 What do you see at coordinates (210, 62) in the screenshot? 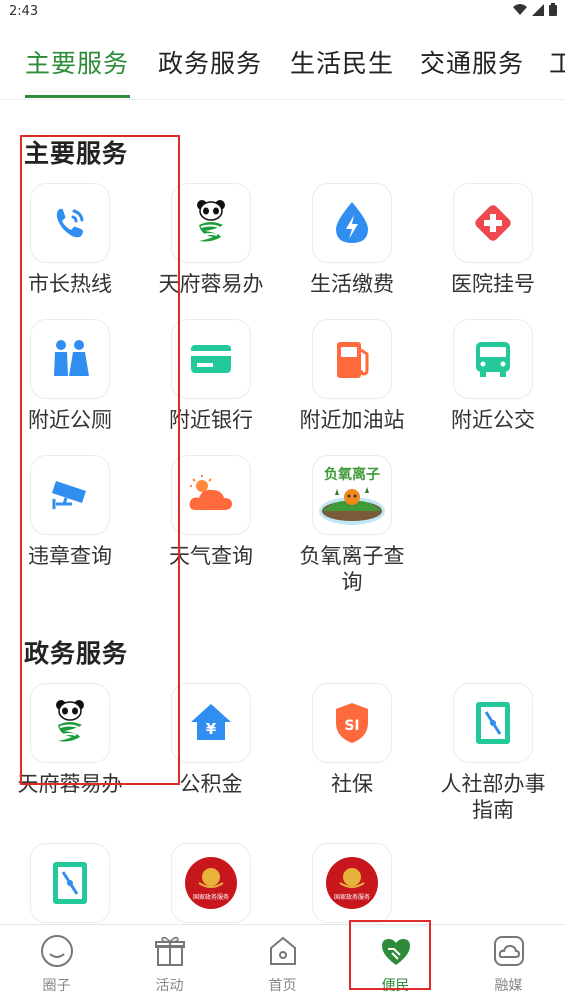
I see `tab-government-services: 政务服务` at bounding box center [210, 62].